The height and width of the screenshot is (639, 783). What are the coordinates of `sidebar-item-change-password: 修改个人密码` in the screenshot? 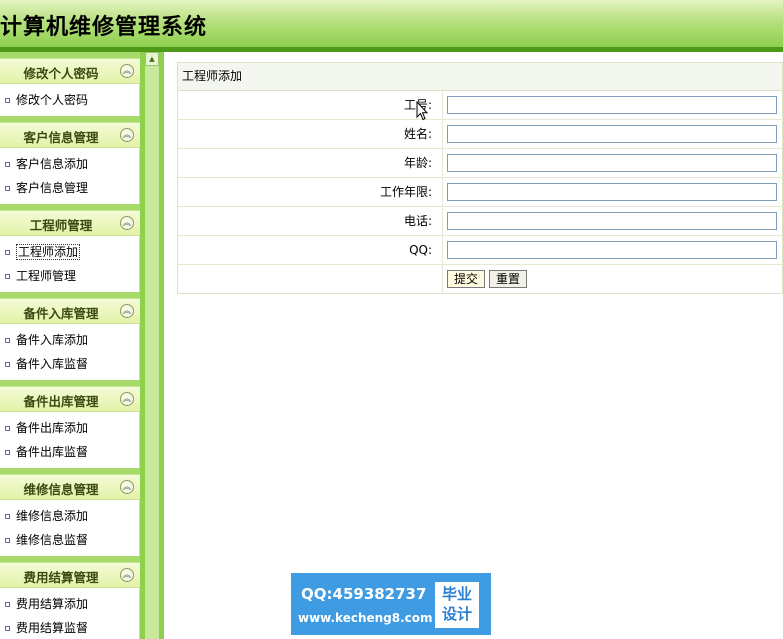 It's located at (69, 100).